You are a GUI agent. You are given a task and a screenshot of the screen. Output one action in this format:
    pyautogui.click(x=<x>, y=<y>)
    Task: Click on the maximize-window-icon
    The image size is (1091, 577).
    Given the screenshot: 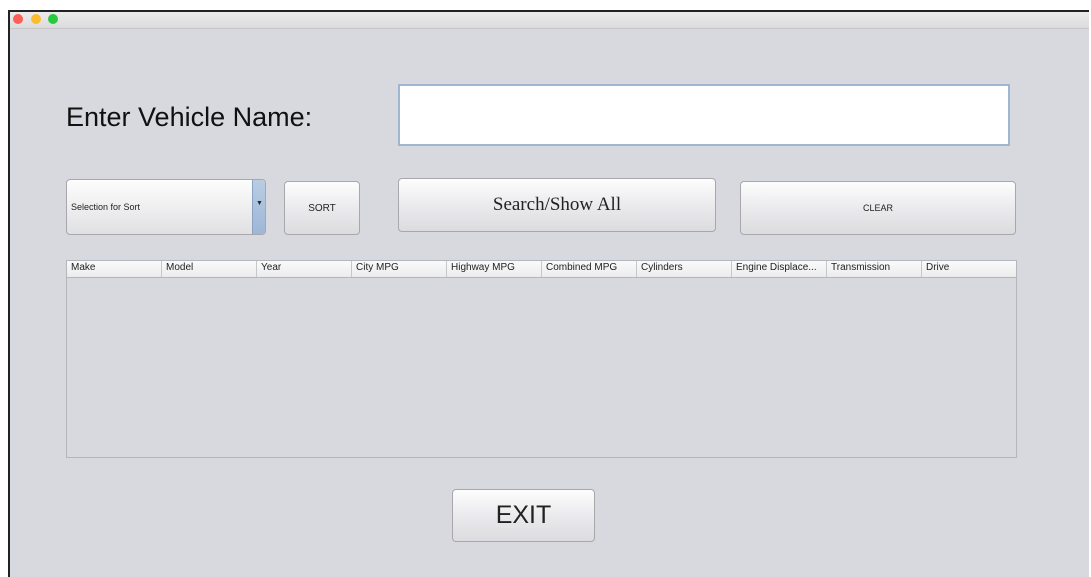 What is the action you would take?
    pyautogui.click(x=53, y=19)
    